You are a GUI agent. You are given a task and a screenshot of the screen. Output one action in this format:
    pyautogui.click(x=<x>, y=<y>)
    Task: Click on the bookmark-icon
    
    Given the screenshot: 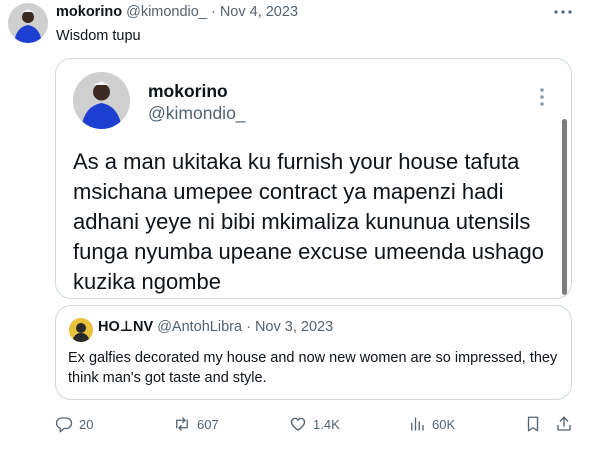 What is the action you would take?
    pyautogui.click(x=533, y=424)
    